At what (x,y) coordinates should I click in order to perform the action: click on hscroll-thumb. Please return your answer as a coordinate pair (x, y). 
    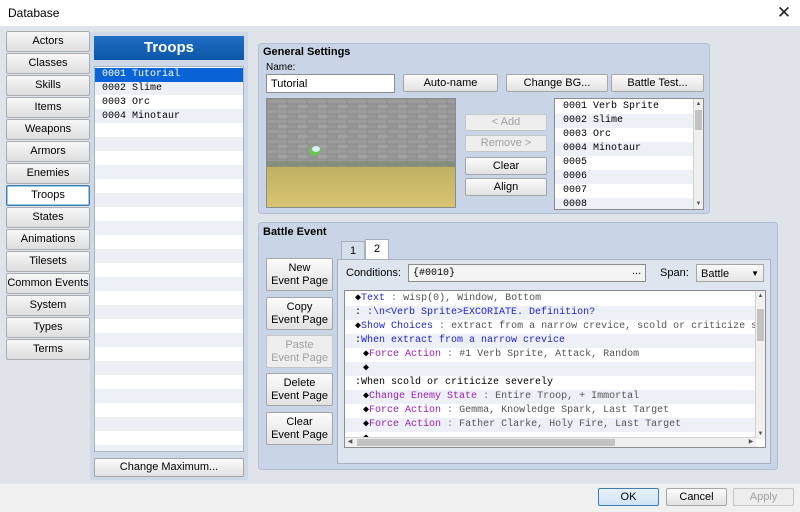
    Looking at the image, I should click on (486, 442).